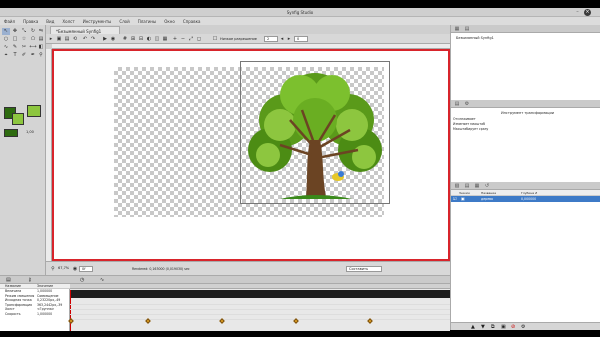 This screenshot has height=337, width=600. What do you see at coordinates (503, 327) in the screenshot?
I see `encapsulate-layer-icon: ▣` at bounding box center [503, 327].